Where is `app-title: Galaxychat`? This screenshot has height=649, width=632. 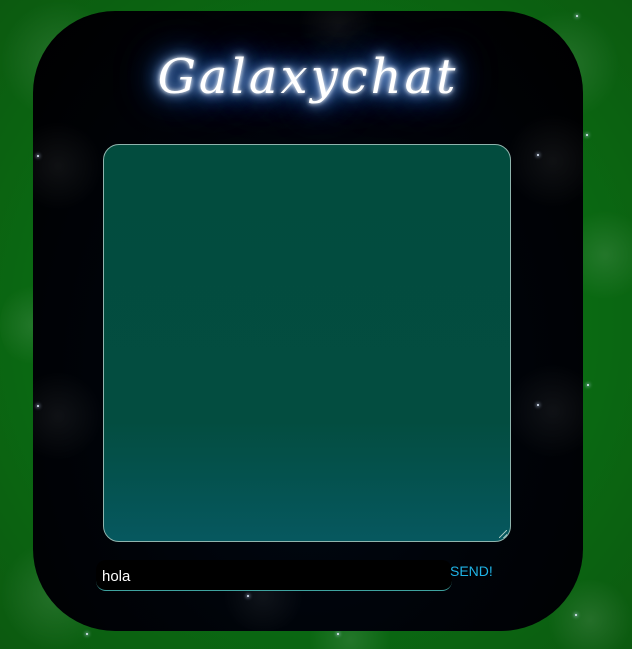
app-title: Galaxychat is located at coordinates (308, 77).